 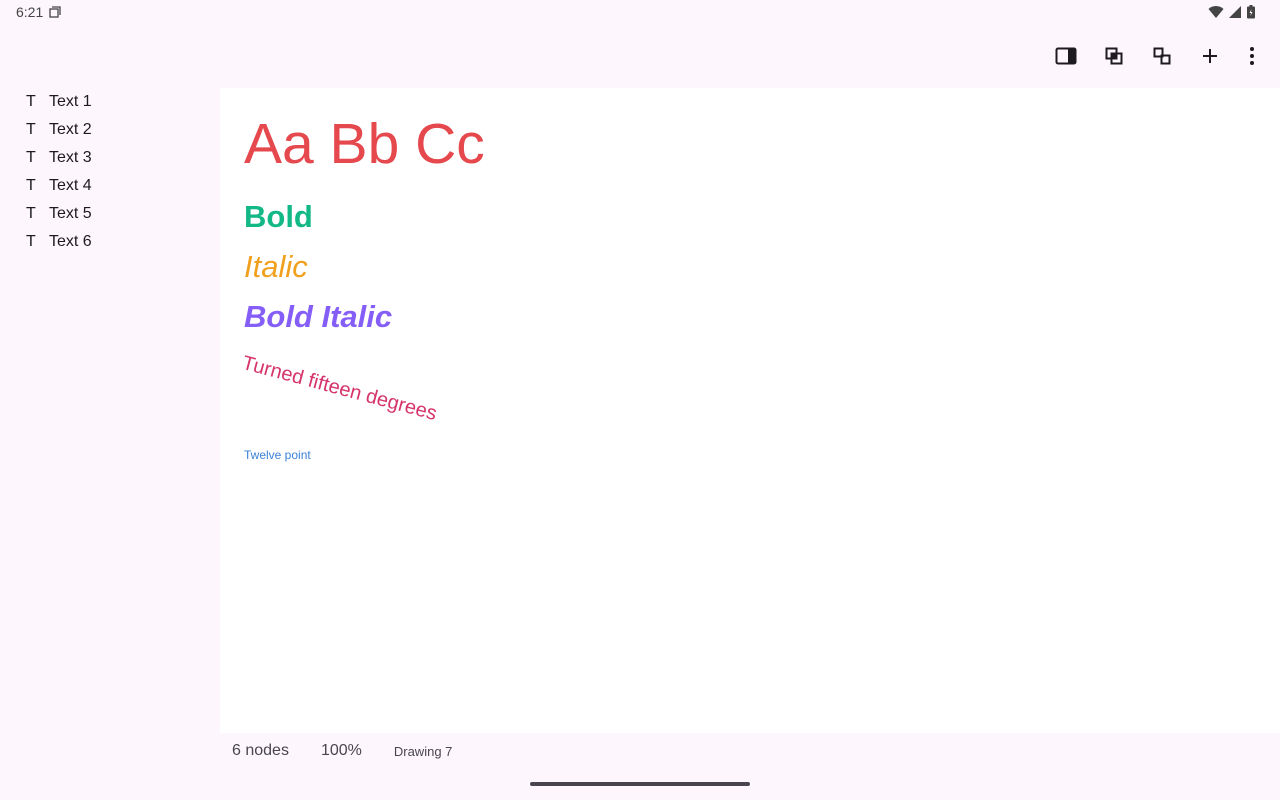 I want to click on wifi-icon, so click(x=1216, y=12).